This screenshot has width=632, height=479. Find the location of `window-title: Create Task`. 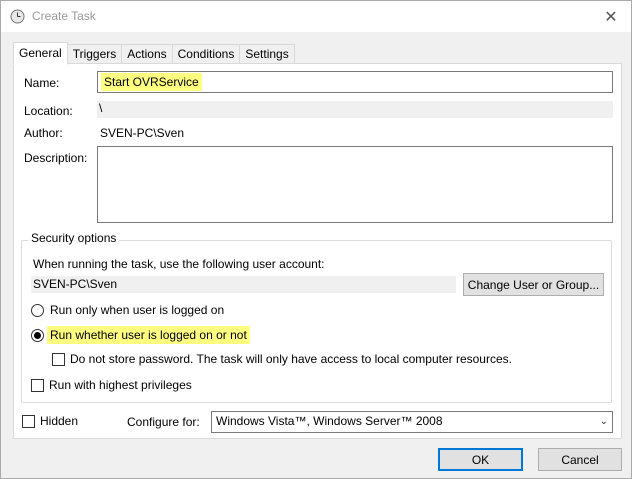

window-title: Create Task is located at coordinates (64, 16).